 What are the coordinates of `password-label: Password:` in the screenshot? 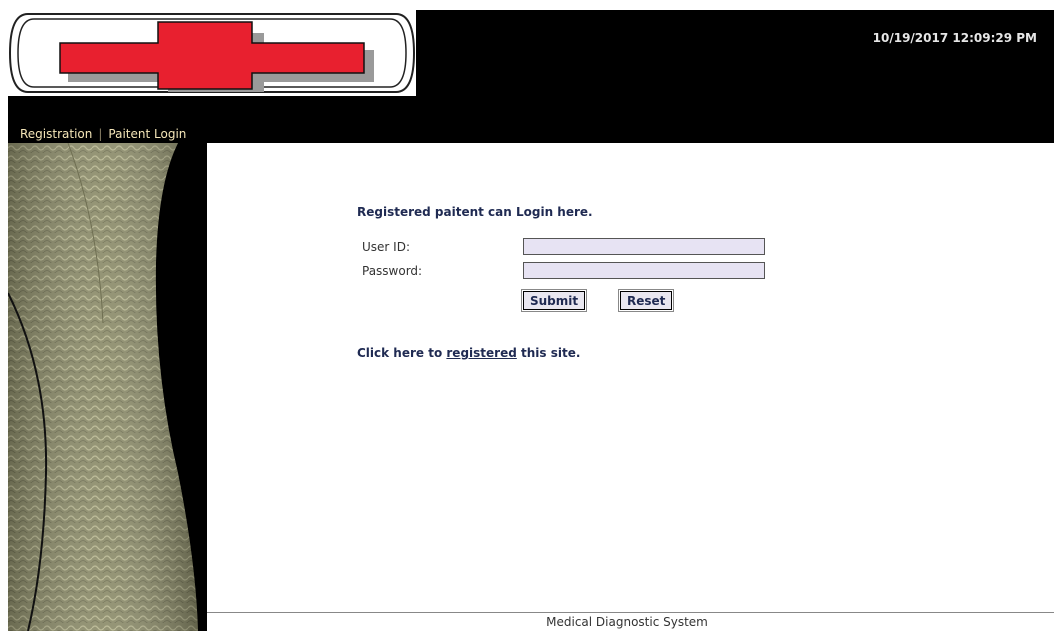 It's located at (392, 271).